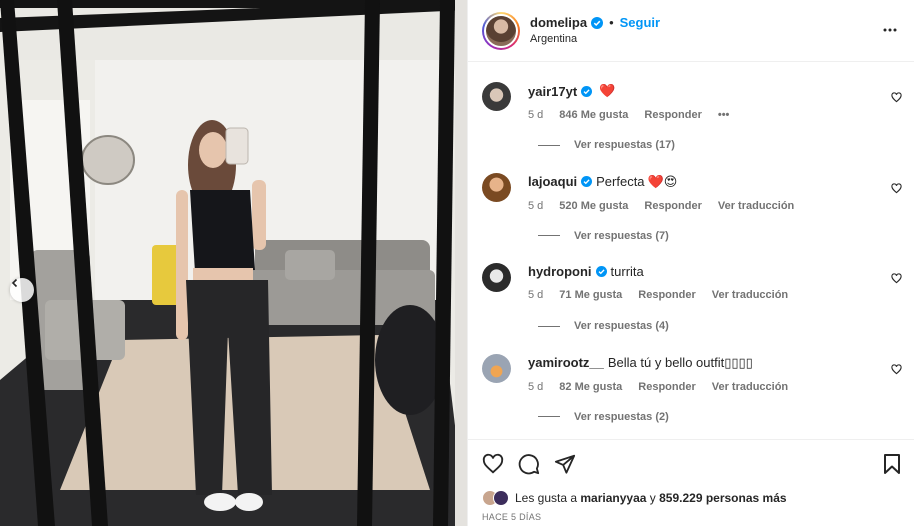 This screenshot has height=526, width=914. Describe the element at coordinates (606, 145) in the screenshot. I see `view-replies-button: Ver respuestas (17)` at that location.